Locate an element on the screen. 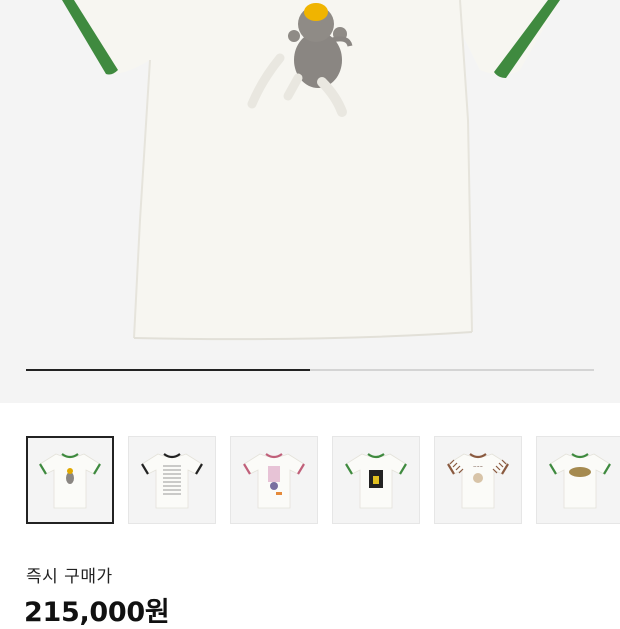 This screenshot has height=629, width=620. thumb-green-ringer-photo is located at coordinates (376, 480).